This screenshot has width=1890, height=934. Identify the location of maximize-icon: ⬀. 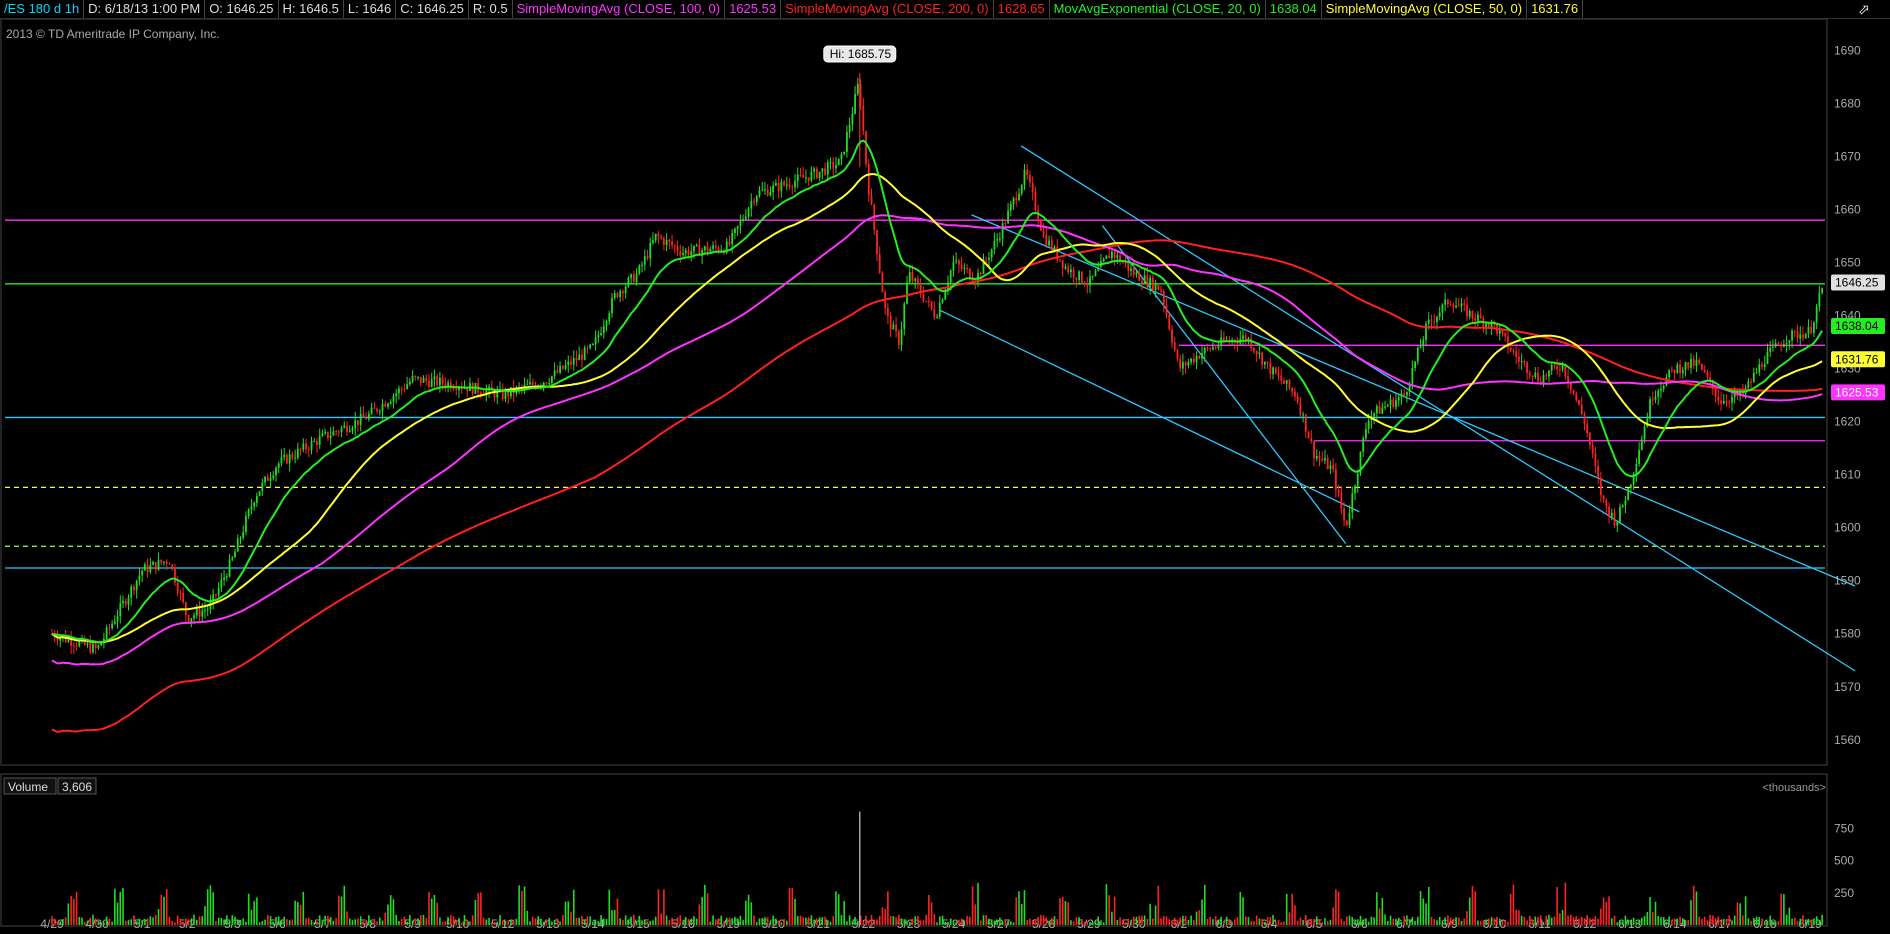
(1864, 9).